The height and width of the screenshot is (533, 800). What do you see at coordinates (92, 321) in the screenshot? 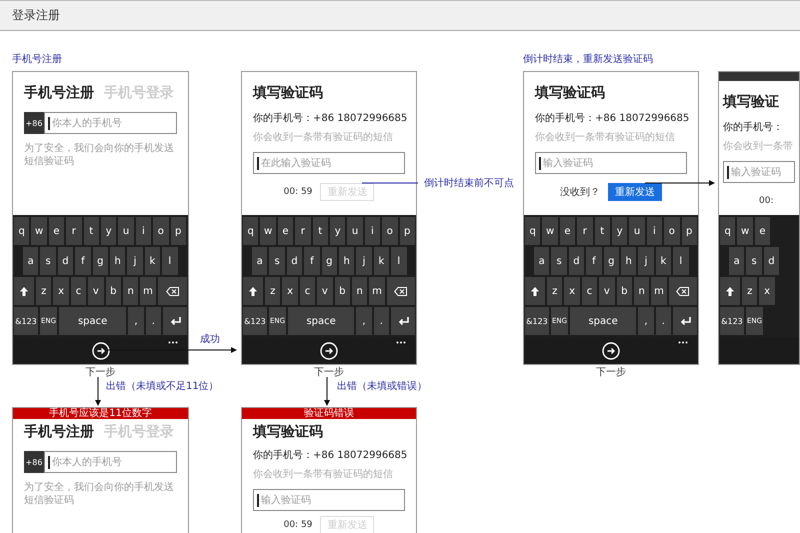
I see `space-key: space` at bounding box center [92, 321].